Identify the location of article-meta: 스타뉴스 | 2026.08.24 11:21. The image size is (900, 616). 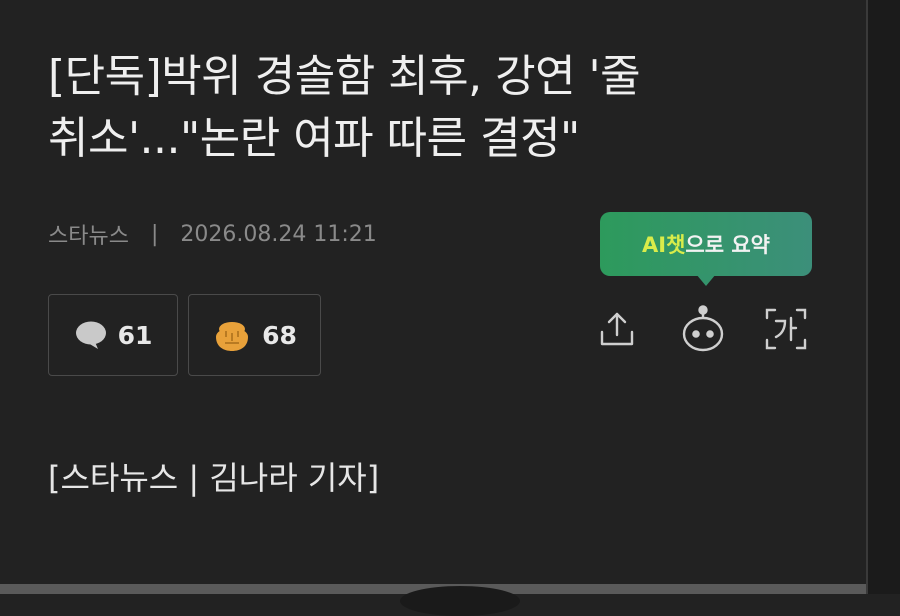
(212, 234).